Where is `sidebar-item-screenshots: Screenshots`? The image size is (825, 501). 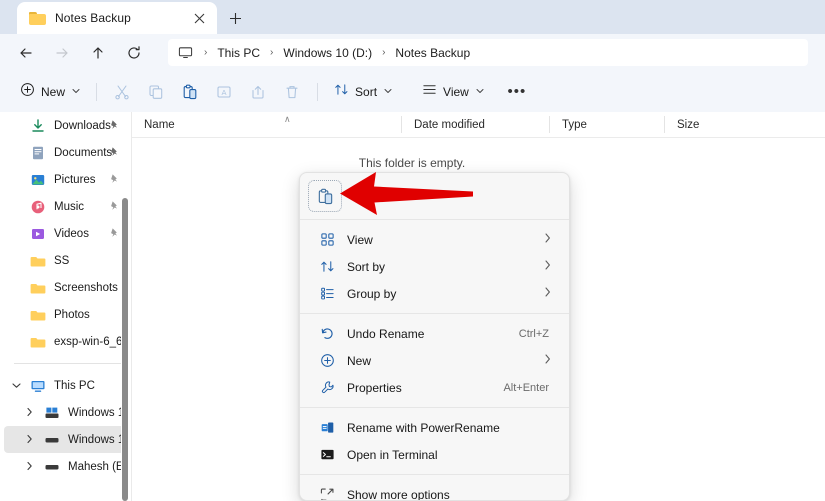
sidebar-item-screenshots: Screenshots is located at coordinates (64, 287).